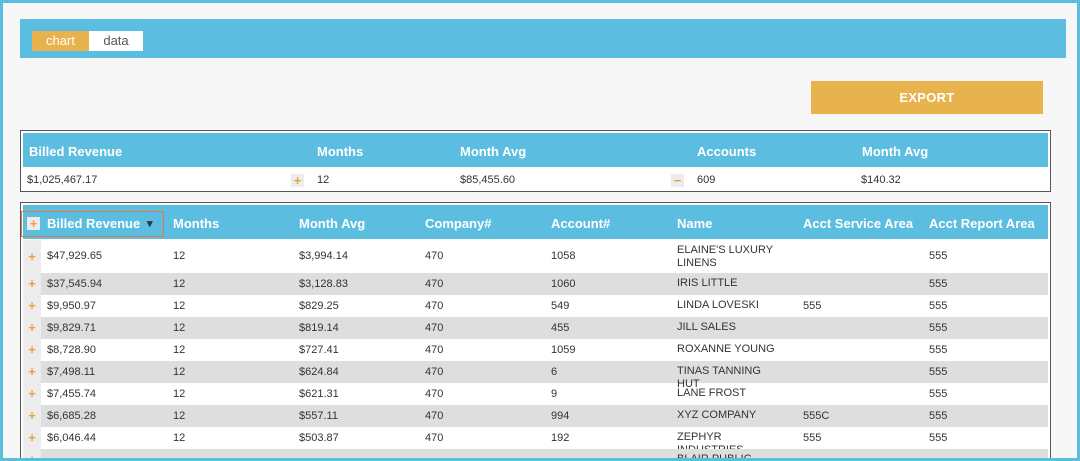 The image size is (1080, 461). Describe the element at coordinates (319, 327) in the screenshot. I see `cell-month-avg: $819.14` at that location.